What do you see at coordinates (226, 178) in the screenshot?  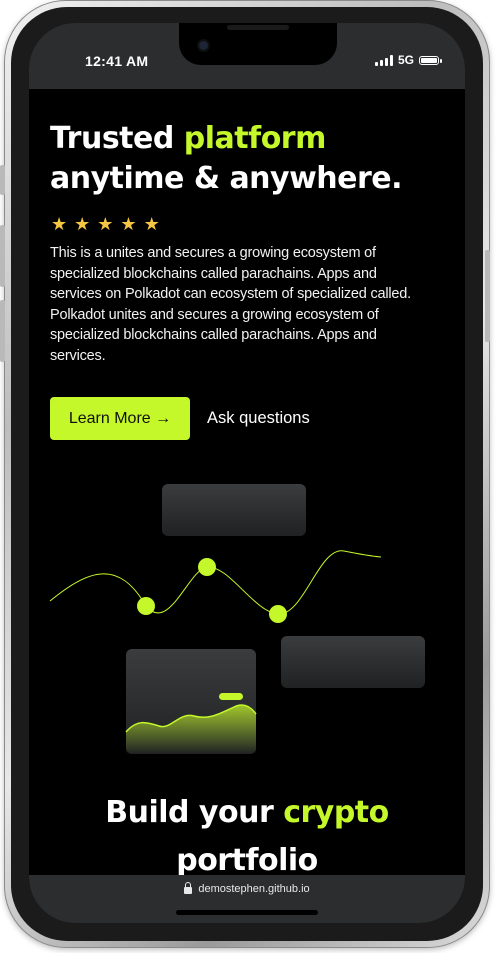 I see `hero-title-line2: anytime & anywhere.` at bounding box center [226, 178].